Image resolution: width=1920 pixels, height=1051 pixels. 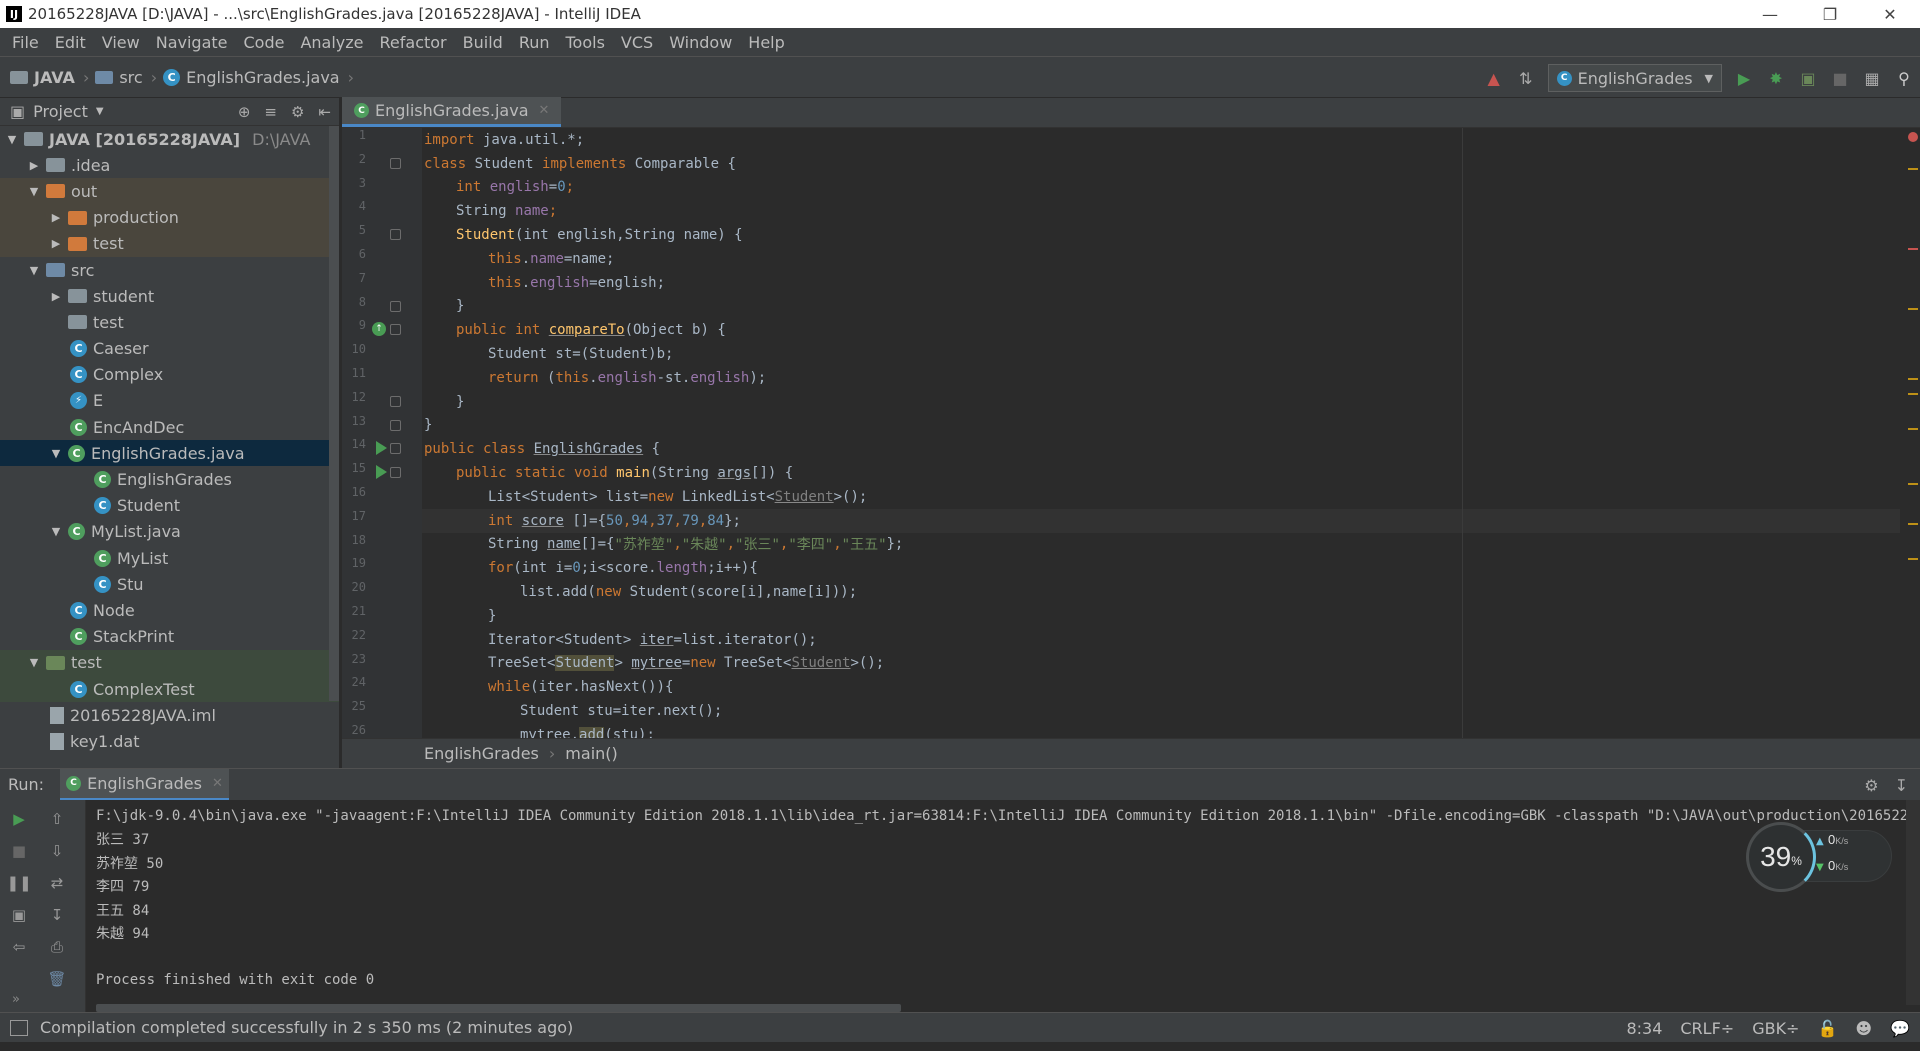 What do you see at coordinates (169, 191) in the screenshot?
I see `tree-item-out: ▼ out` at bounding box center [169, 191].